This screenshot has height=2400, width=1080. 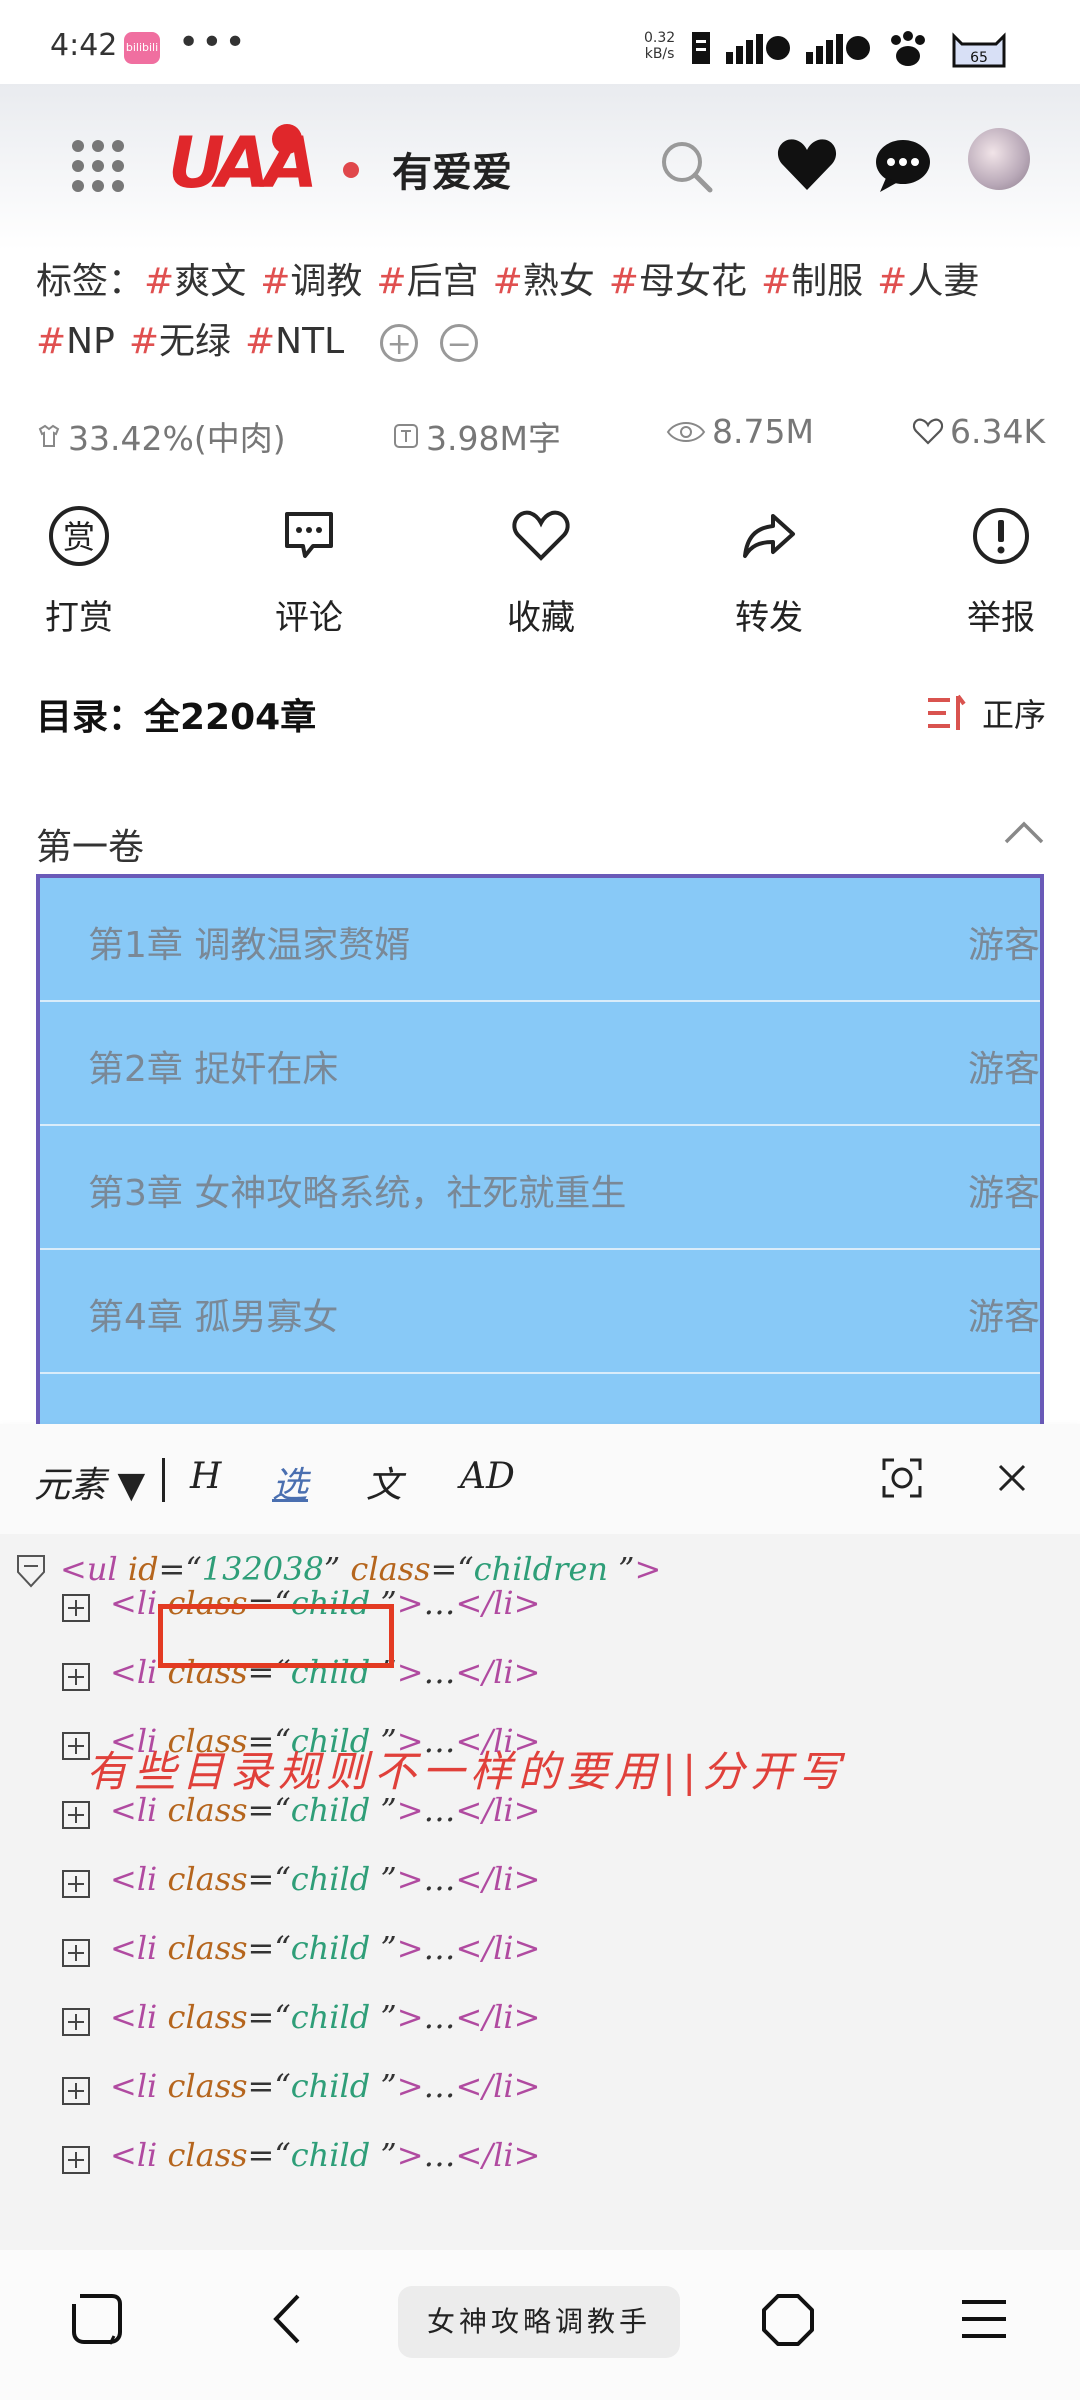 I want to click on app-header: UAA 有爱爱, so click(x=540, y=167).